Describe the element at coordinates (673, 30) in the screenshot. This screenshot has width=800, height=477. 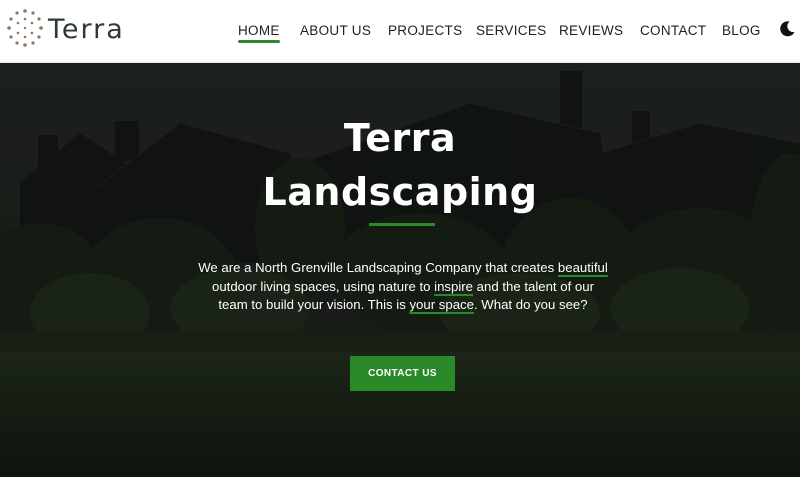
I see `nav-contact: CONTACT` at that location.